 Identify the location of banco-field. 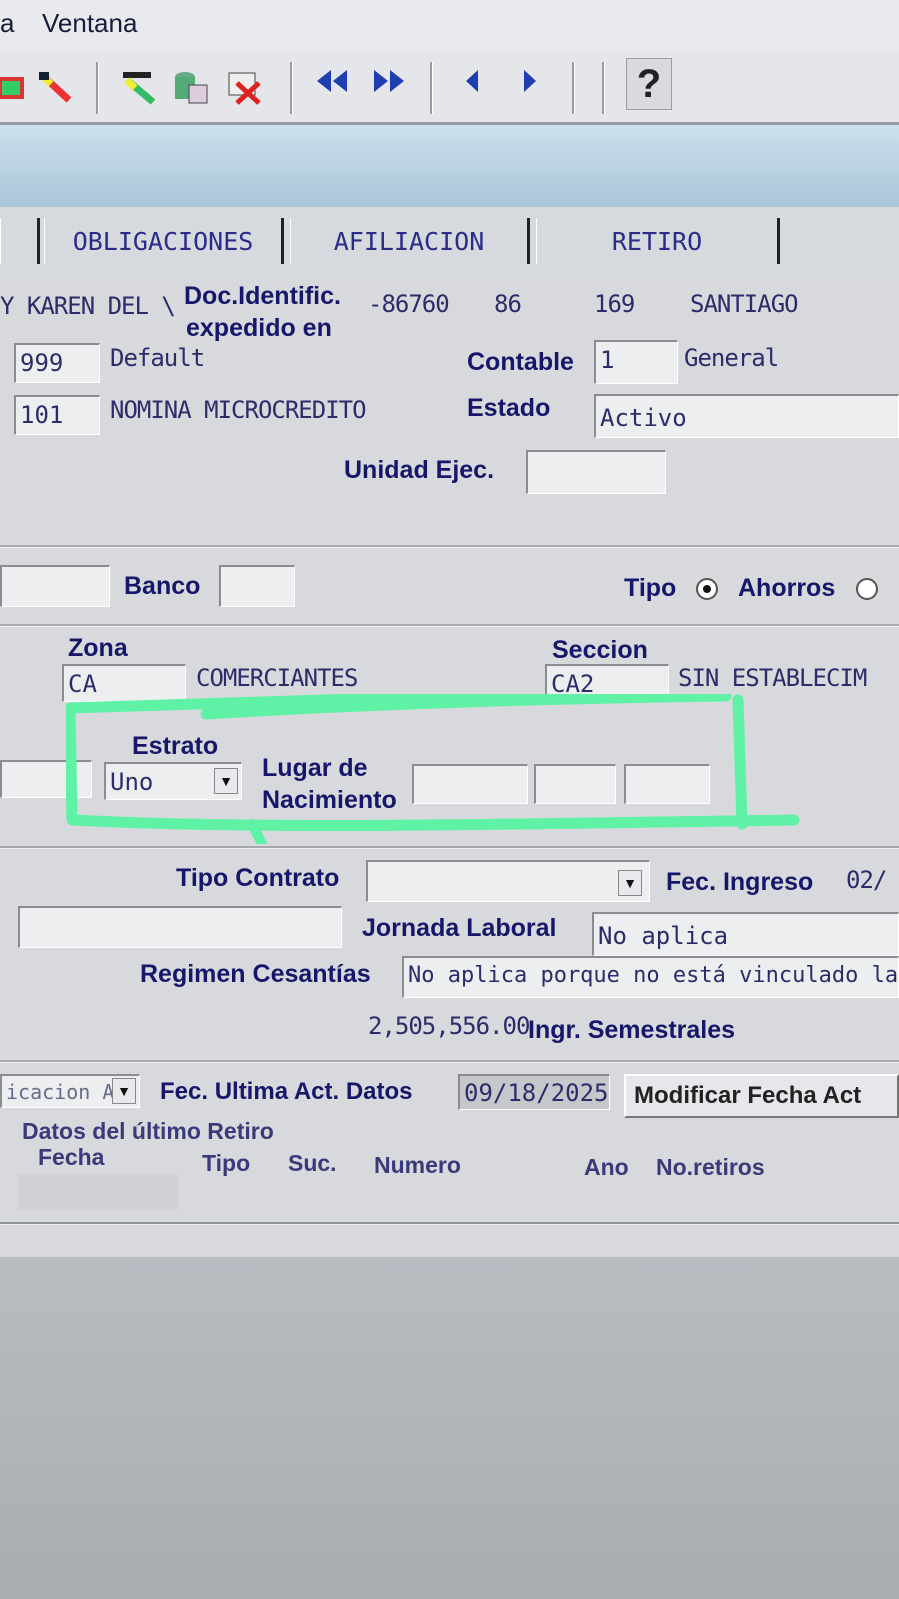
(257, 586).